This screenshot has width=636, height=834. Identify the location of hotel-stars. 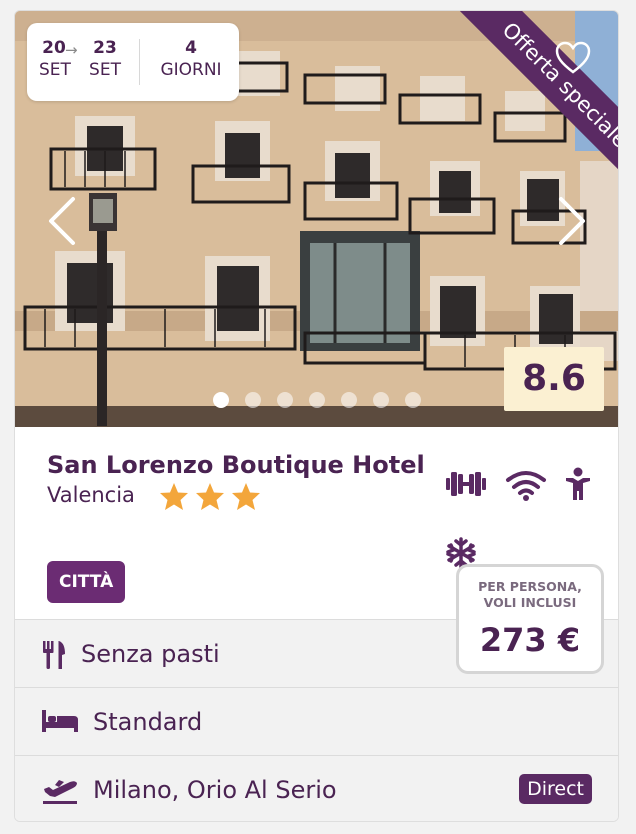
(210, 496).